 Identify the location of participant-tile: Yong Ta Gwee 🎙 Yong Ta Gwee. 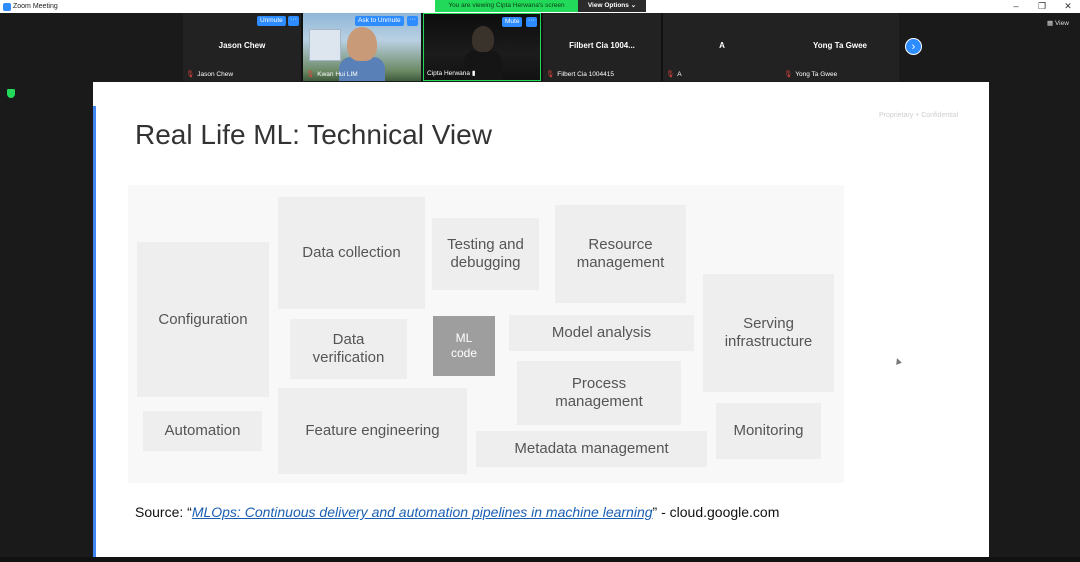
(840, 47).